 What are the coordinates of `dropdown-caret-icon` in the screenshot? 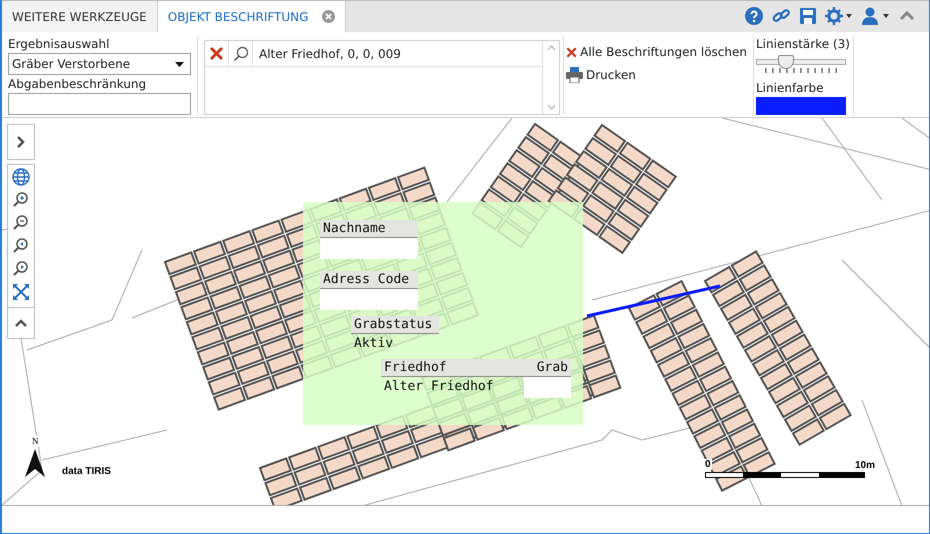 It's located at (179, 64).